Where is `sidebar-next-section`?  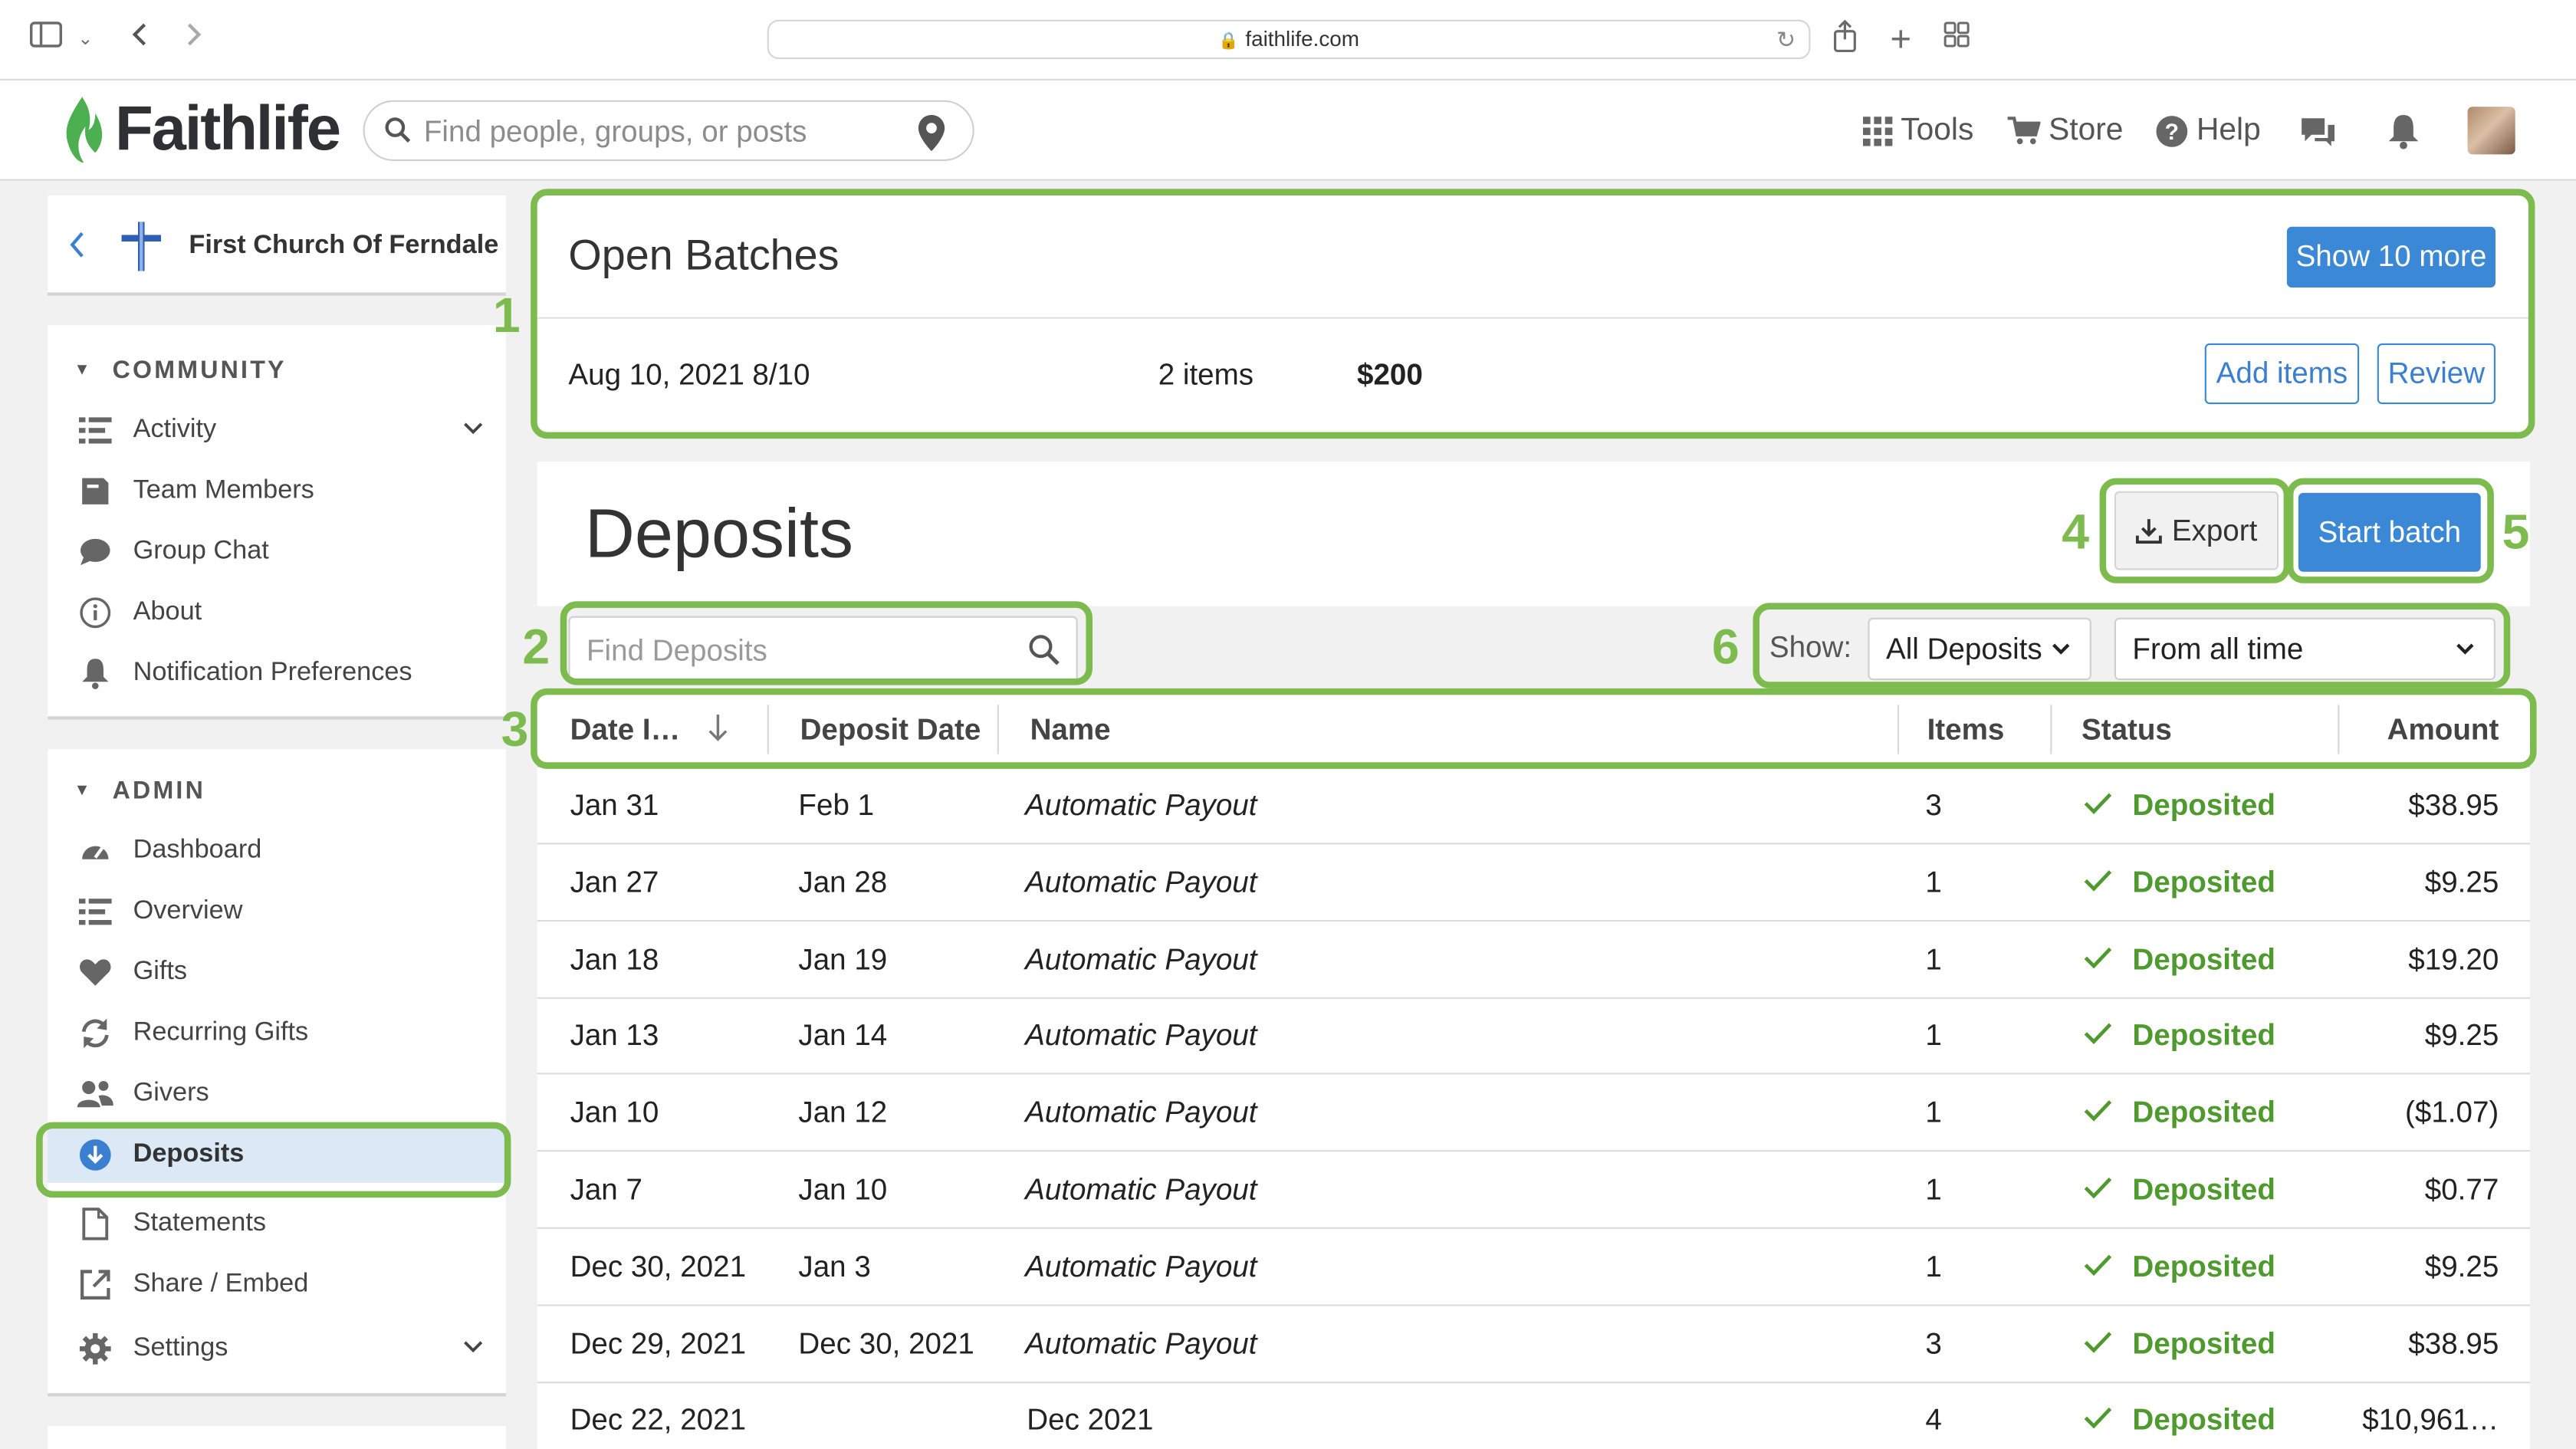
sidebar-next-section is located at coordinates (277, 1437).